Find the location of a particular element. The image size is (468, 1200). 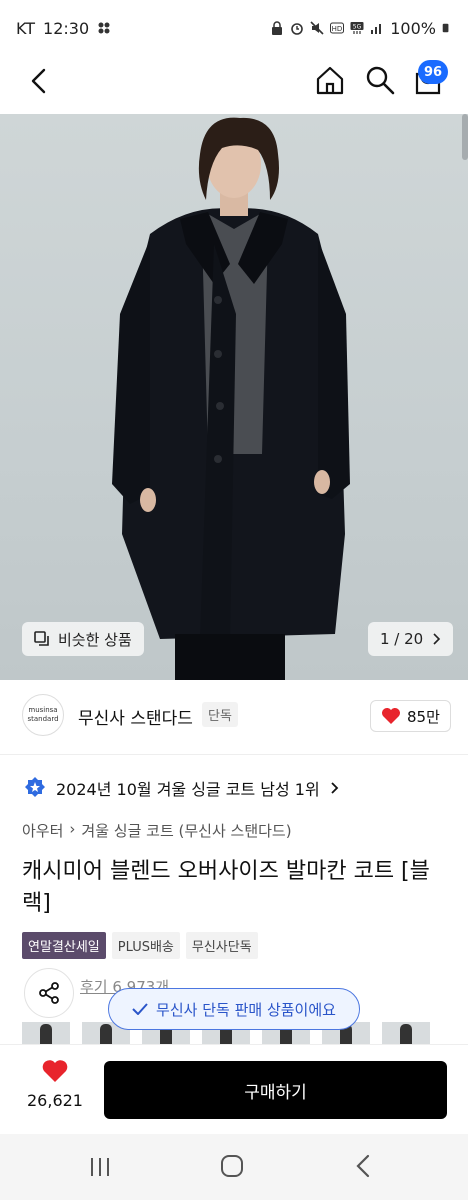

hd-icon: HD is located at coordinates (337, 28).